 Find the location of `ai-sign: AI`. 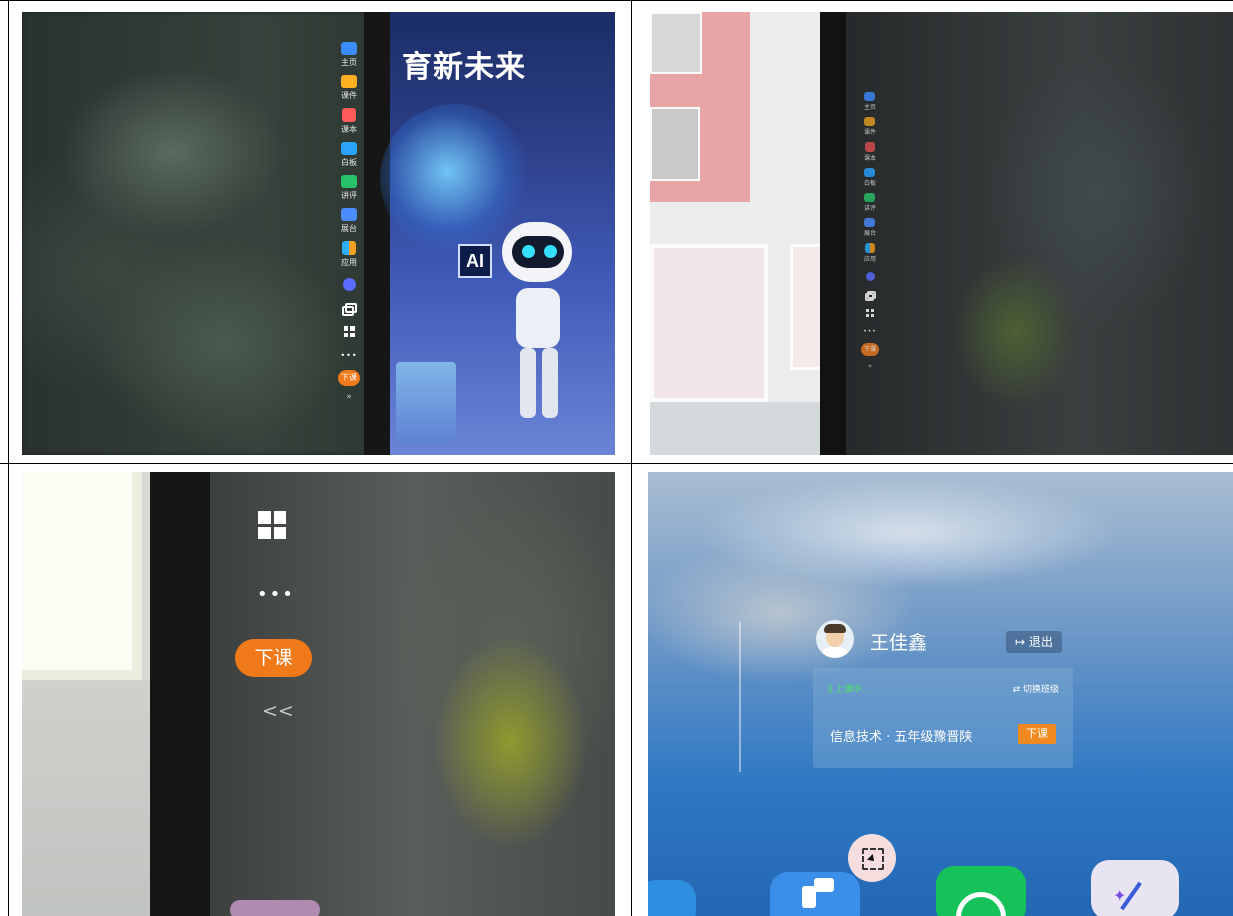

ai-sign: AI is located at coordinates (475, 261).